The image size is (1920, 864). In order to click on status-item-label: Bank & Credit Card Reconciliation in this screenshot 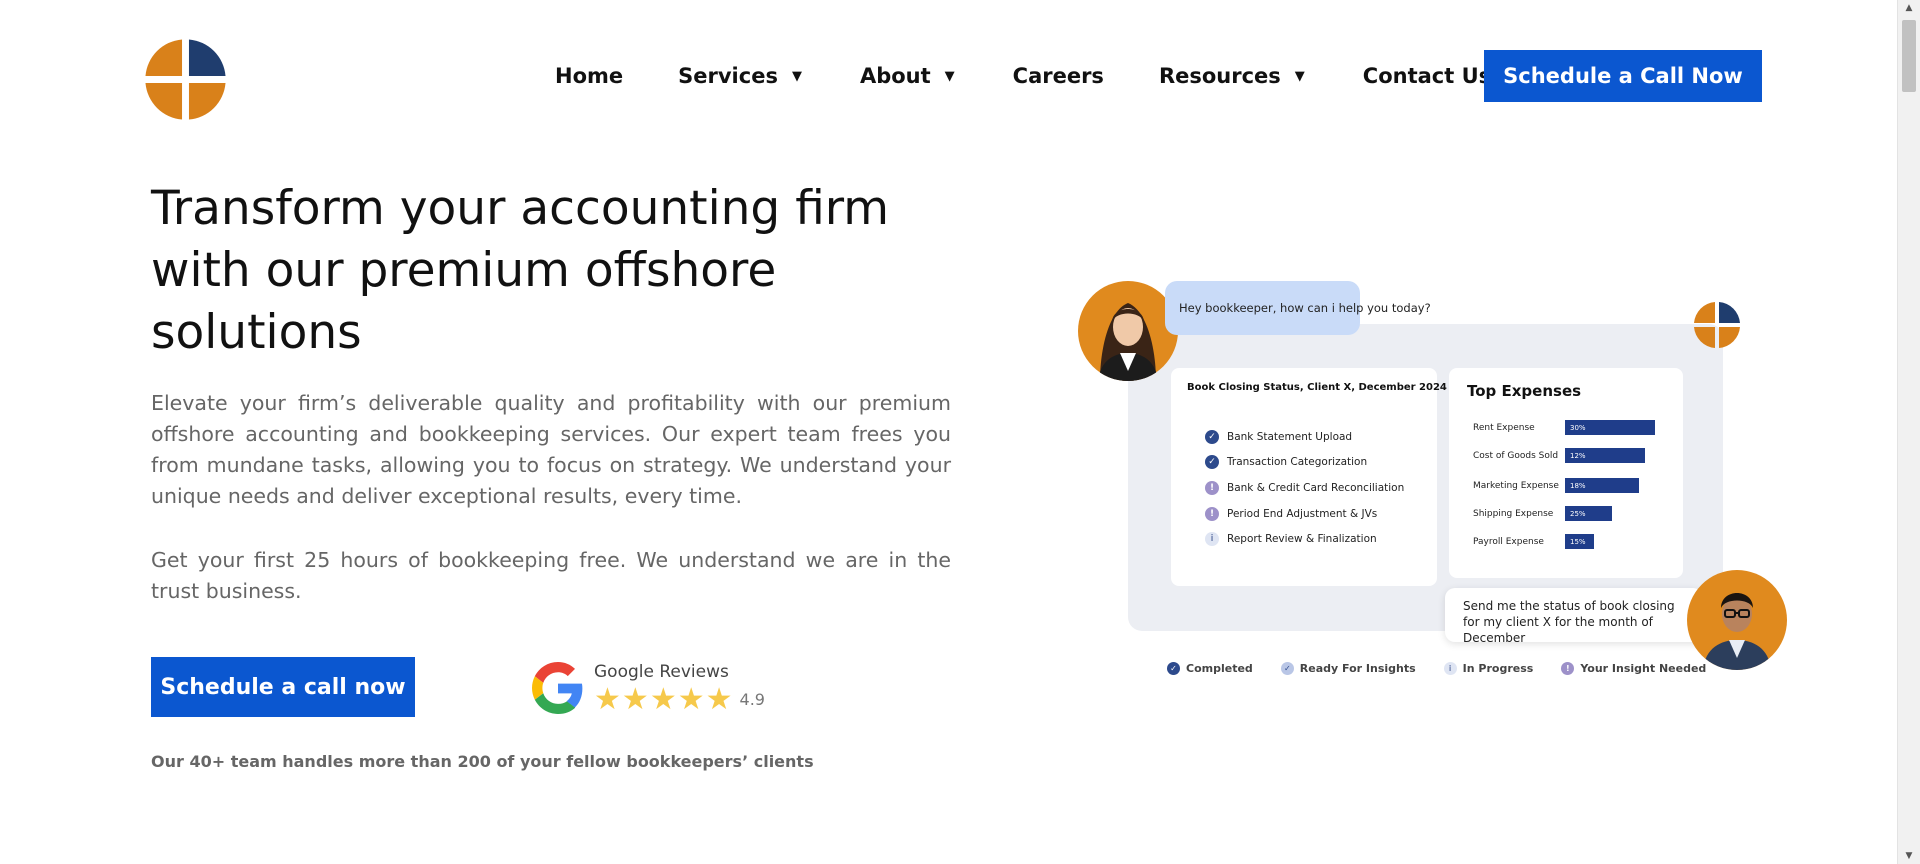, I will do `click(1316, 488)`.